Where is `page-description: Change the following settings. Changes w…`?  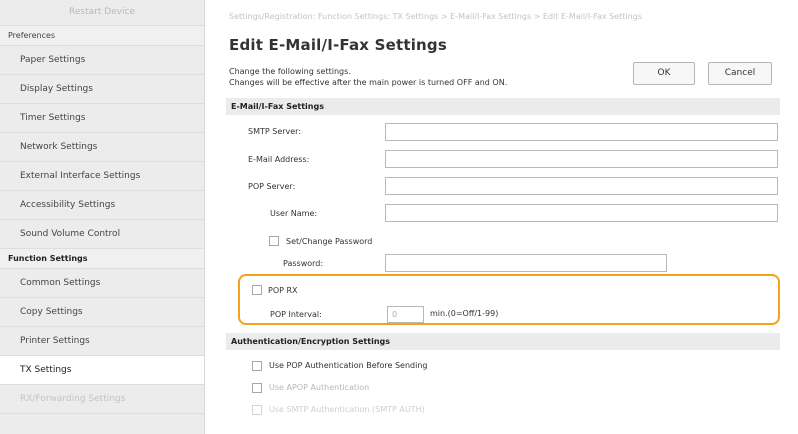
page-description: Change the following settings. Changes w… is located at coordinates (368, 77).